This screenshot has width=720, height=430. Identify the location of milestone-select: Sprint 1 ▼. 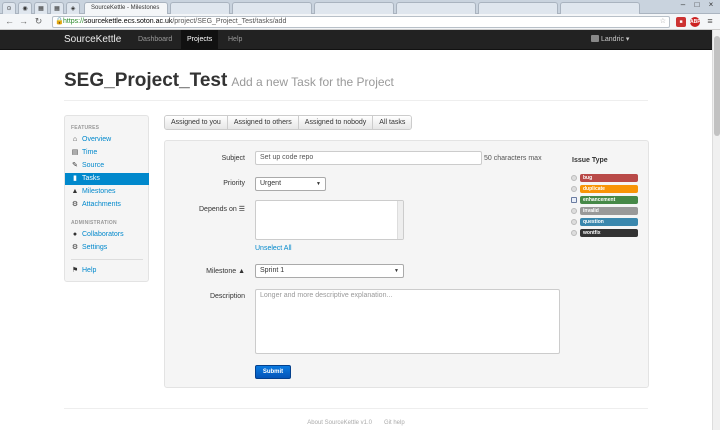
(329, 271).